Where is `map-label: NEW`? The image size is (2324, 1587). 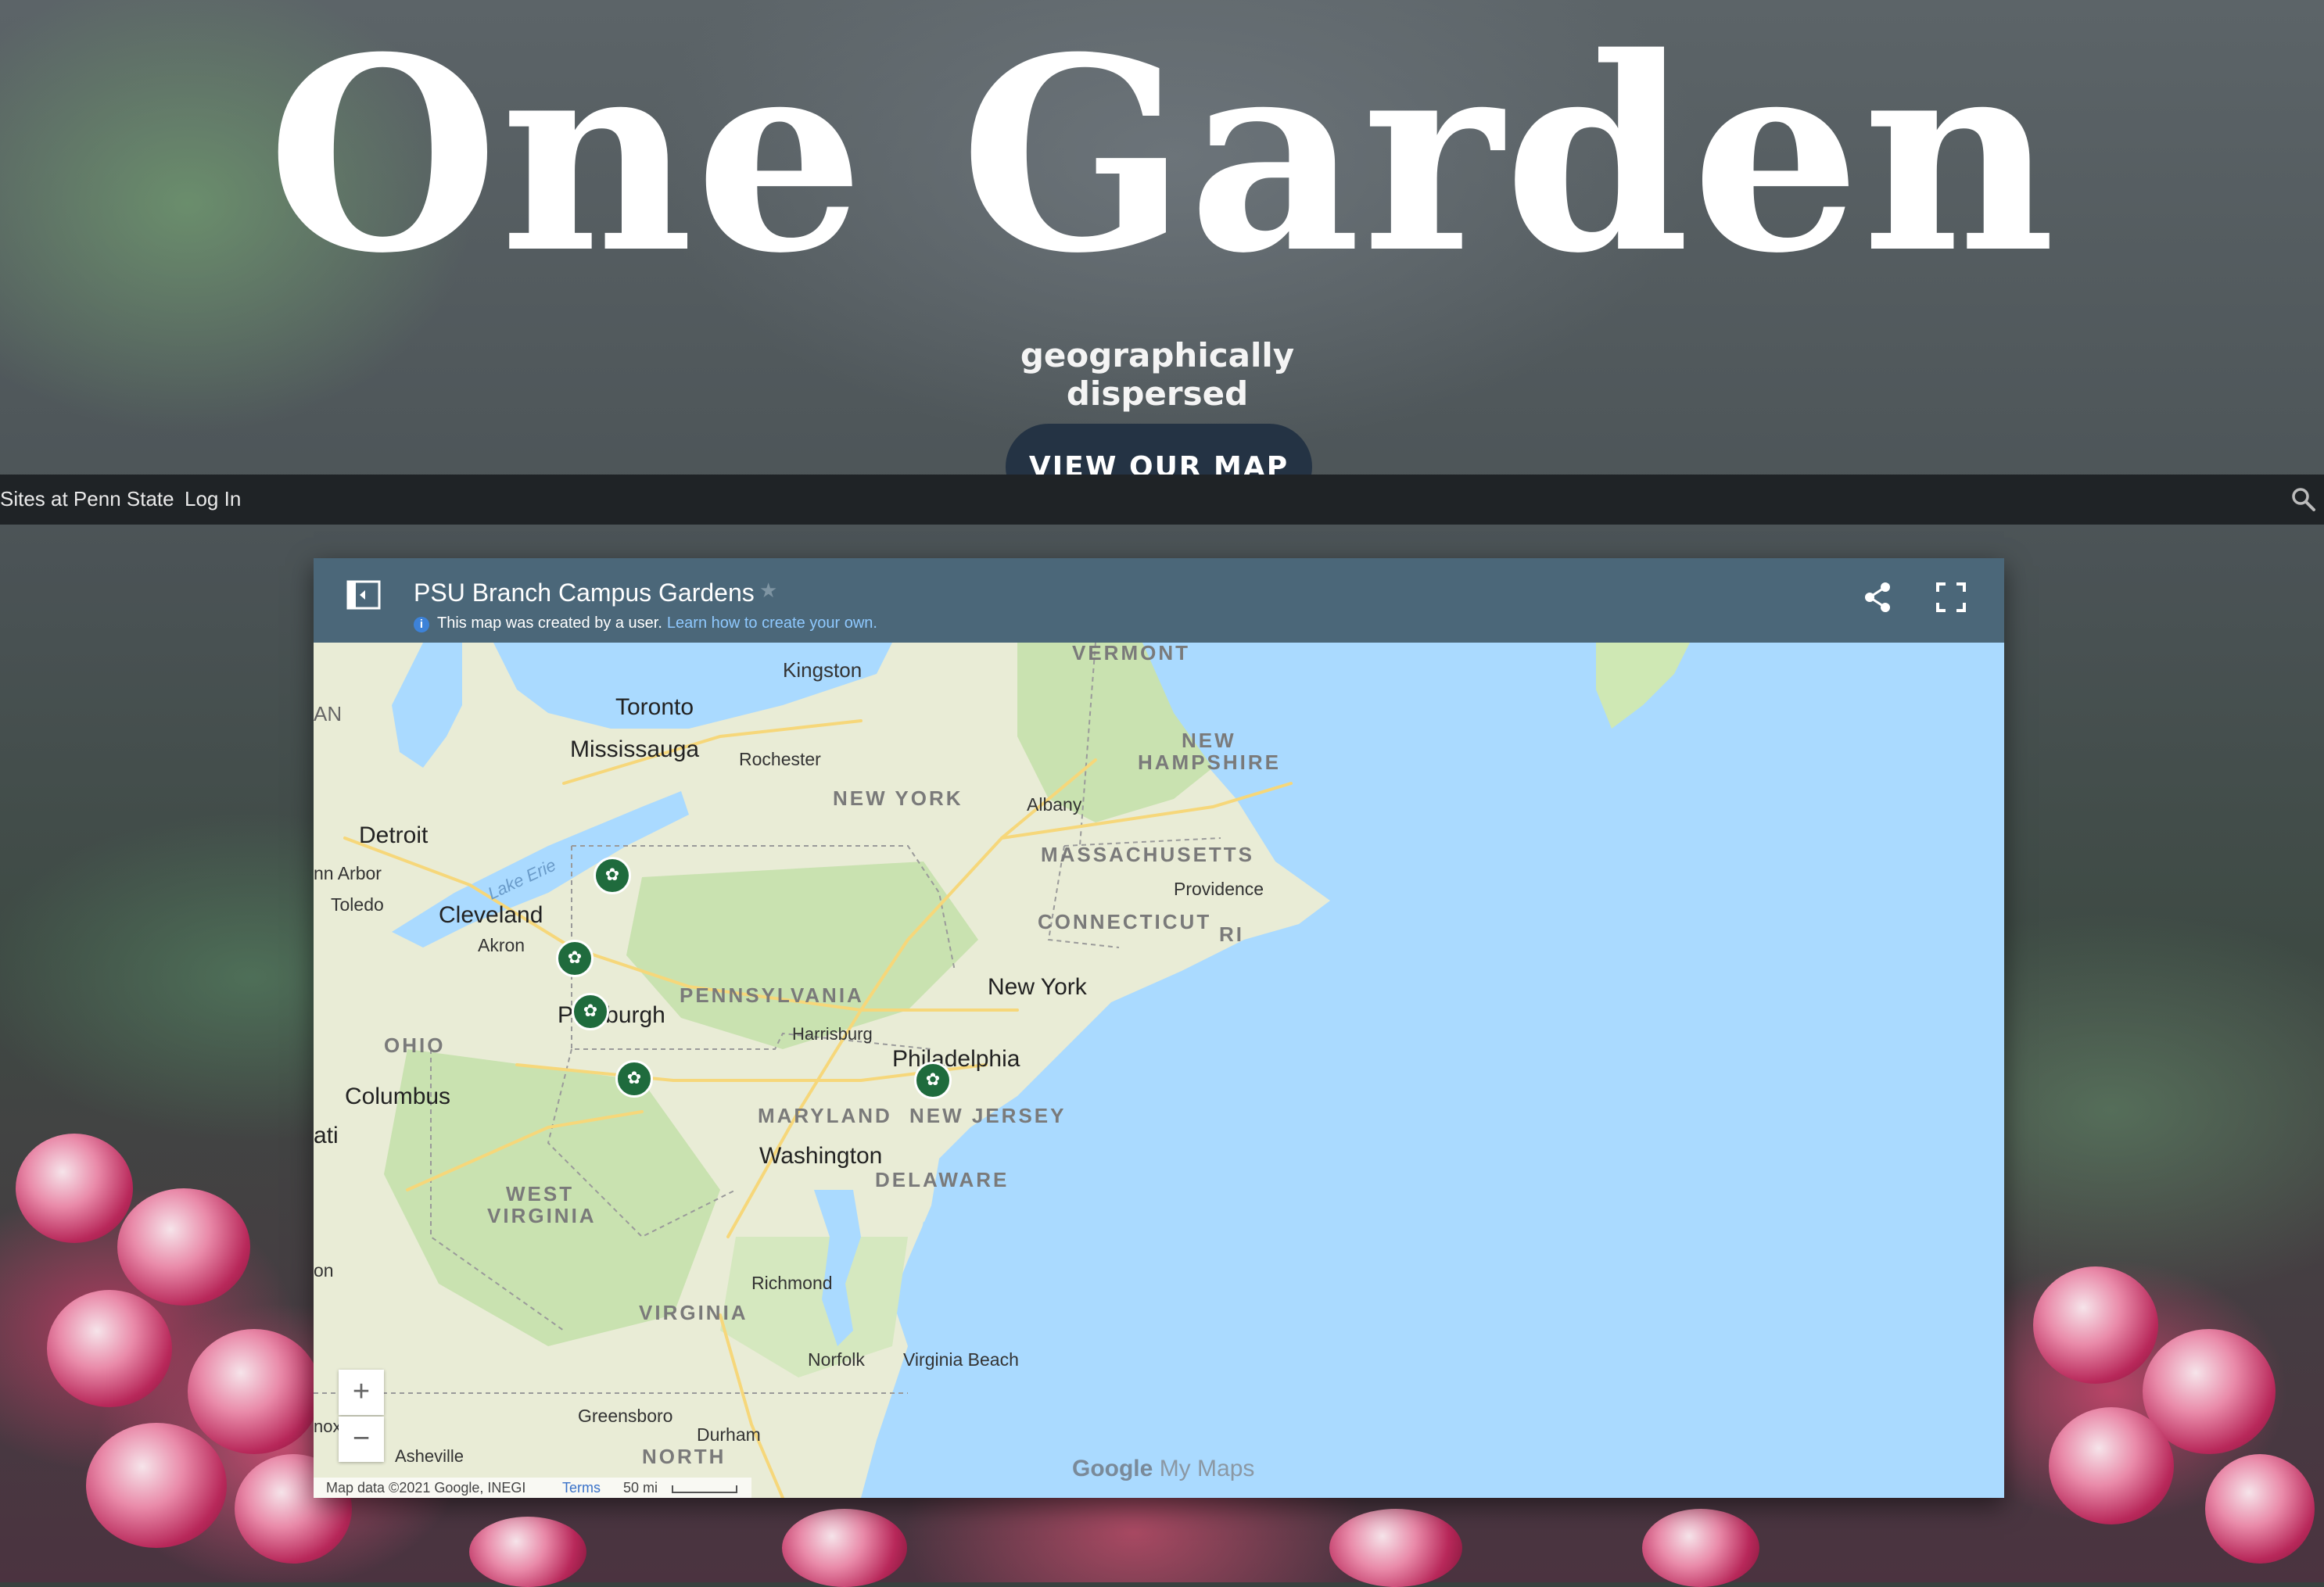 map-label: NEW is located at coordinates (1209, 740).